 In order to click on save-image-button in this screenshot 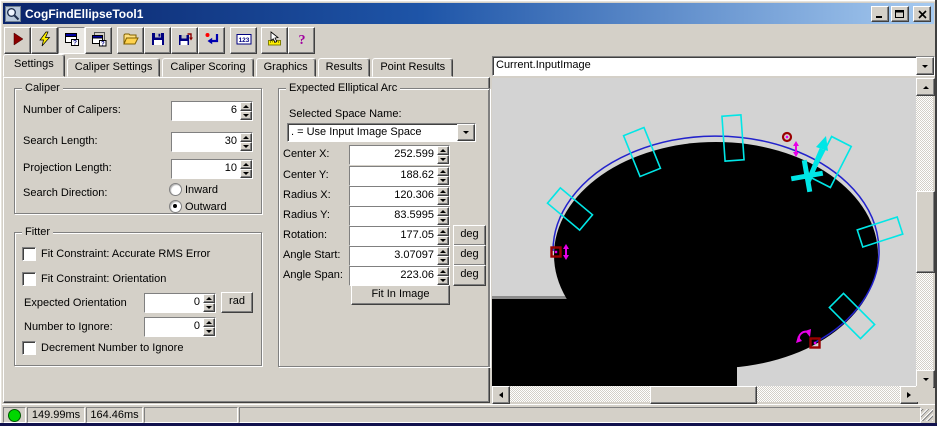, I will do `click(184, 40)`.